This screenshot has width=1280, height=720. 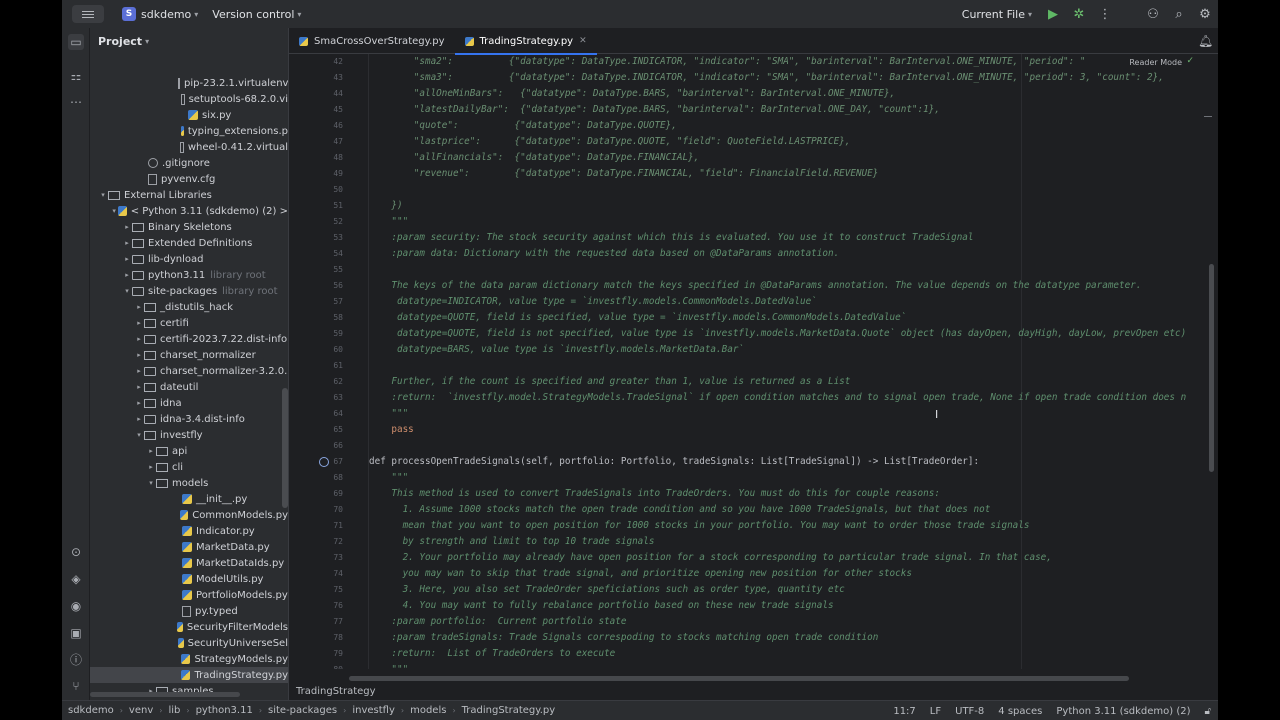 What do you see at coordinates (189, 643) in the screenshot?
I see `tree-item: SecurityUniverseSel` at bounding box center [189, 643].